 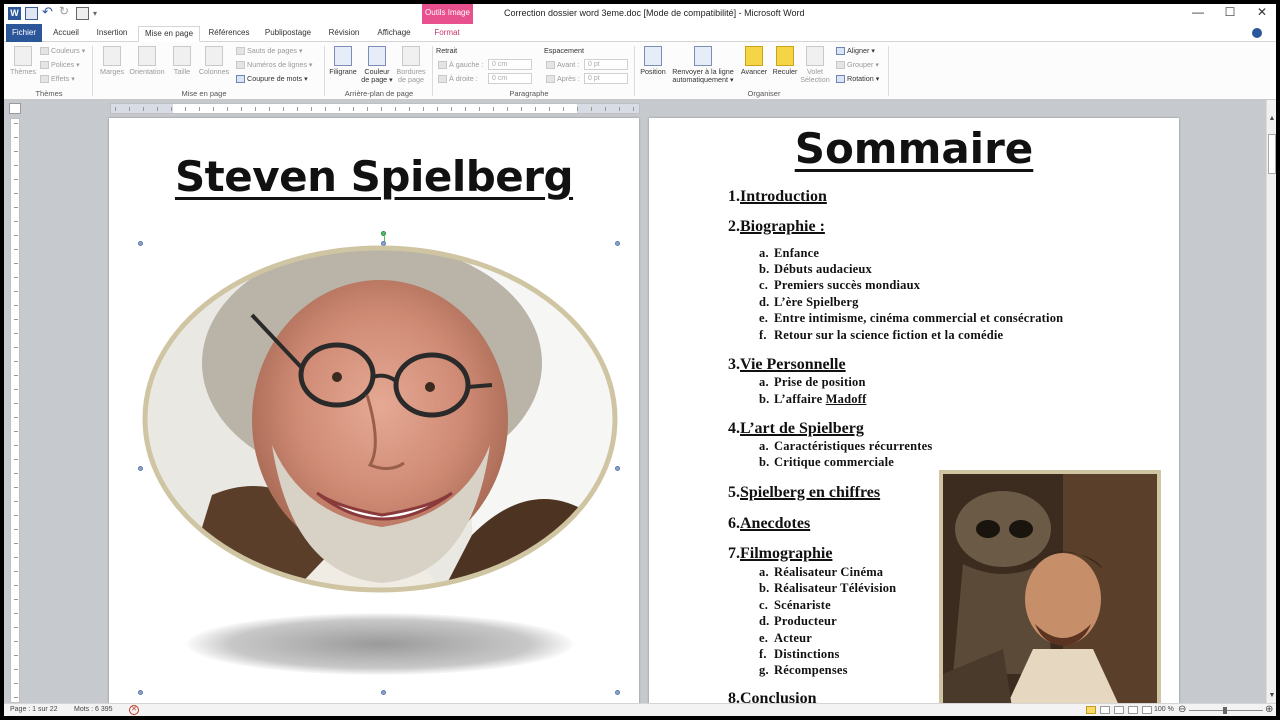 What do you see at coordinates (92, 71) in the screenshot?
I see `group-separator` at bounding box center [92, 71].